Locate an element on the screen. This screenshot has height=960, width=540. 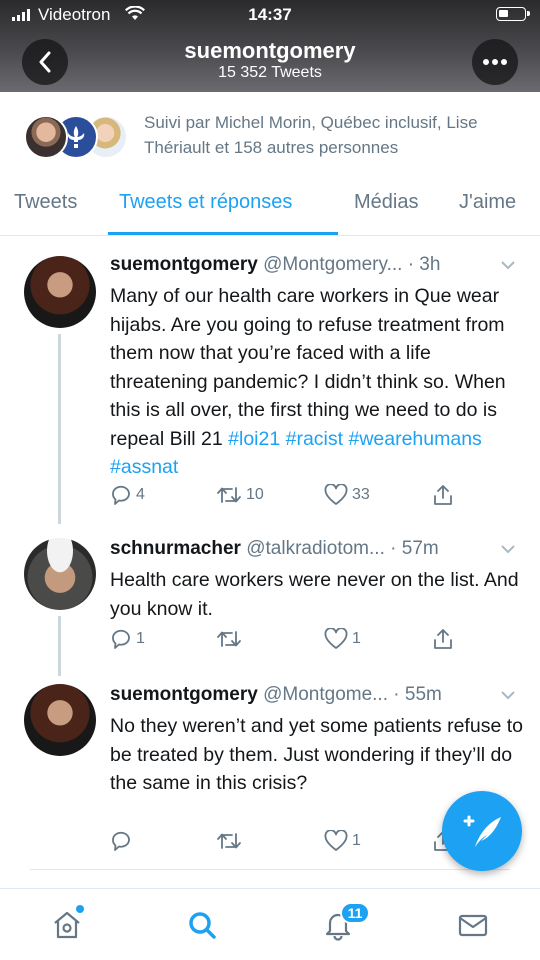
nav-search is located at coordinates (202, 925).